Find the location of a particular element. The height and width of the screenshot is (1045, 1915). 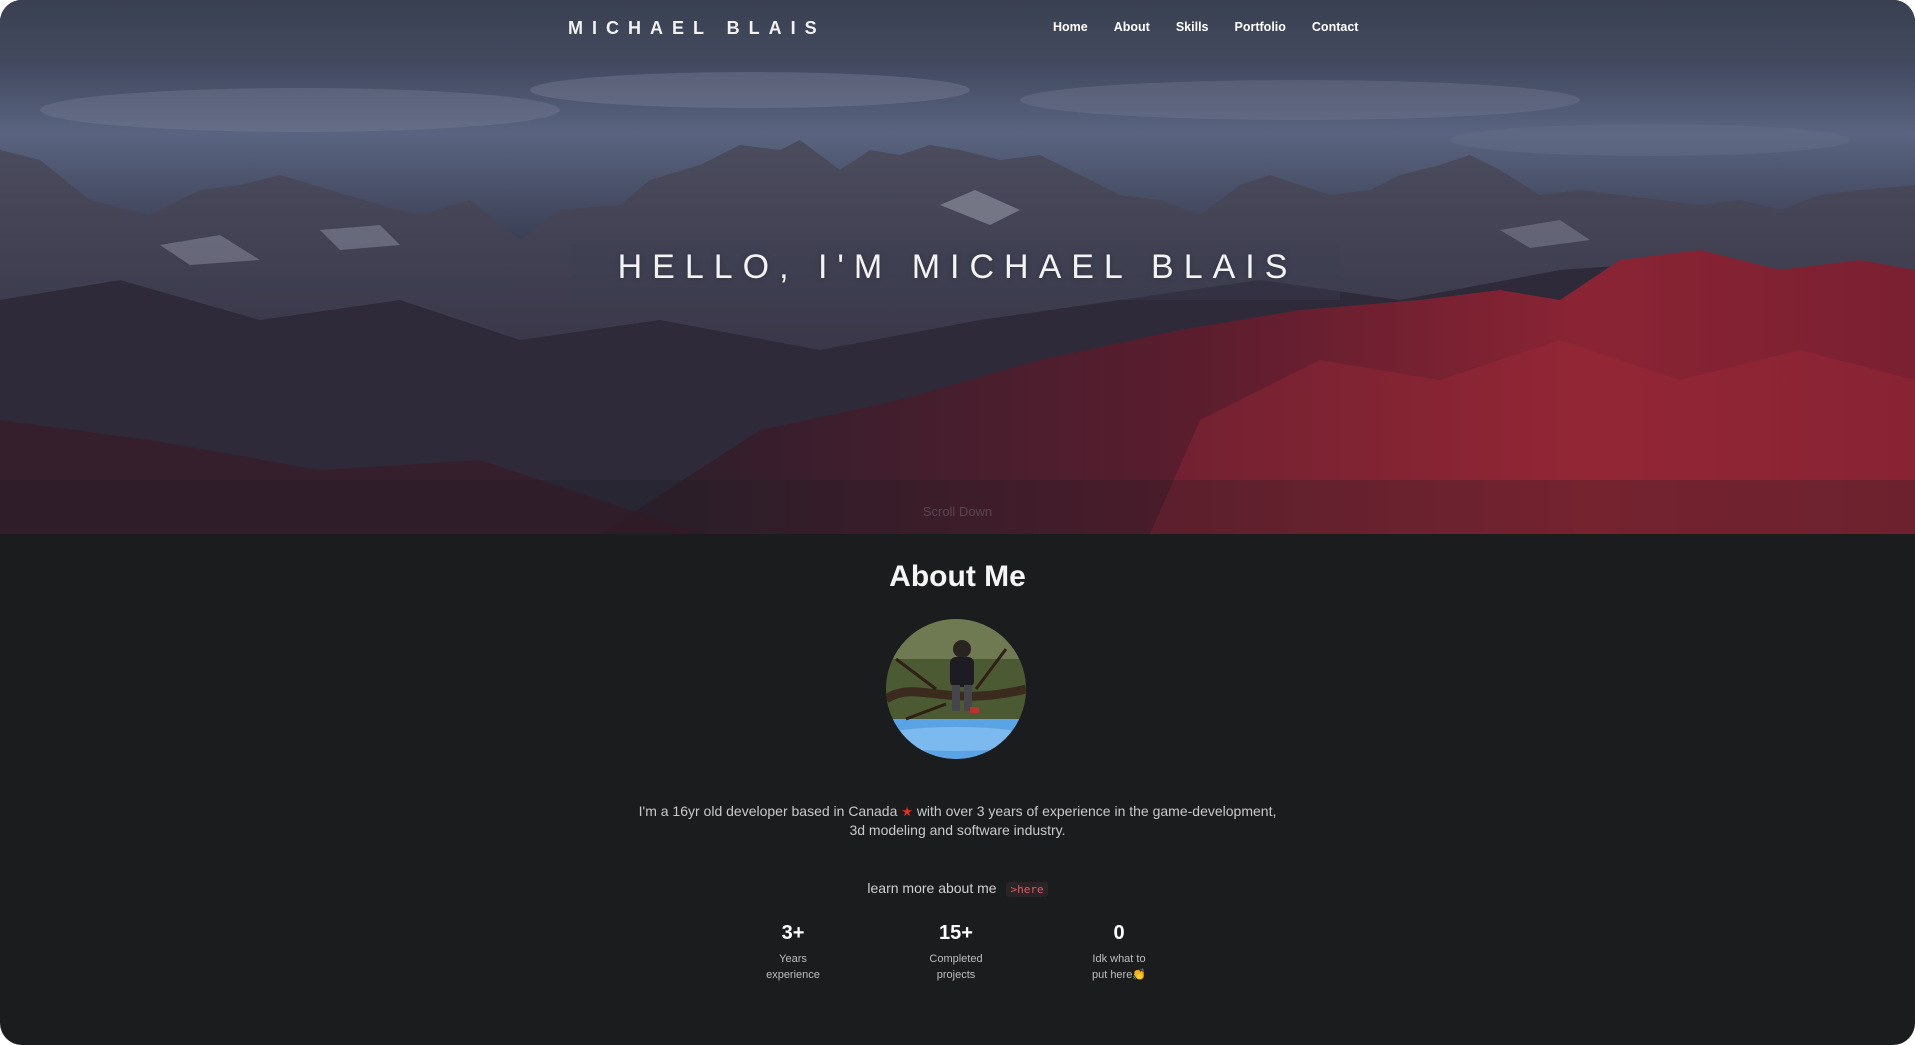

stat-label-line1: Completed is located at coordinates (956, 959).